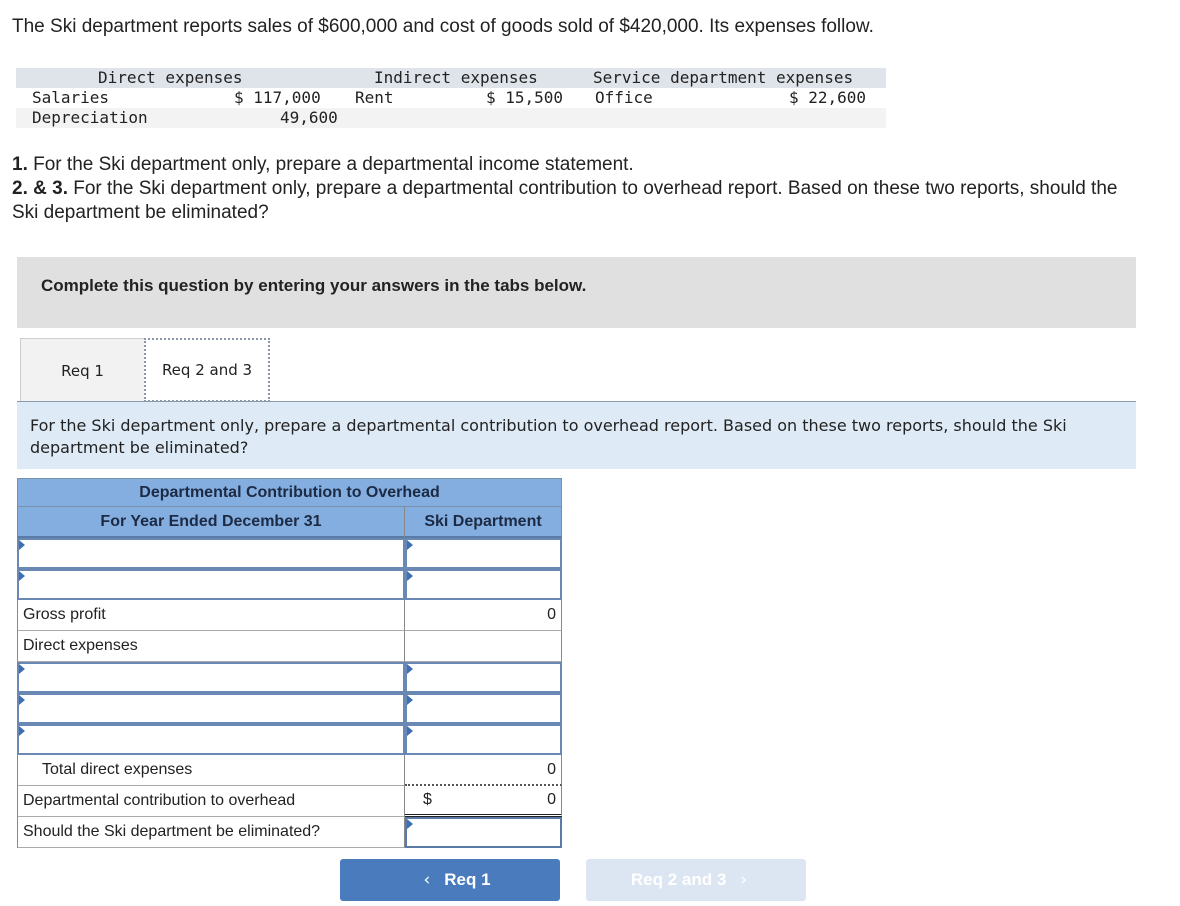 The height and width of the screenshot is (906, 1180). Describe the element at coordinates (723, 77) in the screenshot. I see `service-expenses-header: Service department expenses` at that location.